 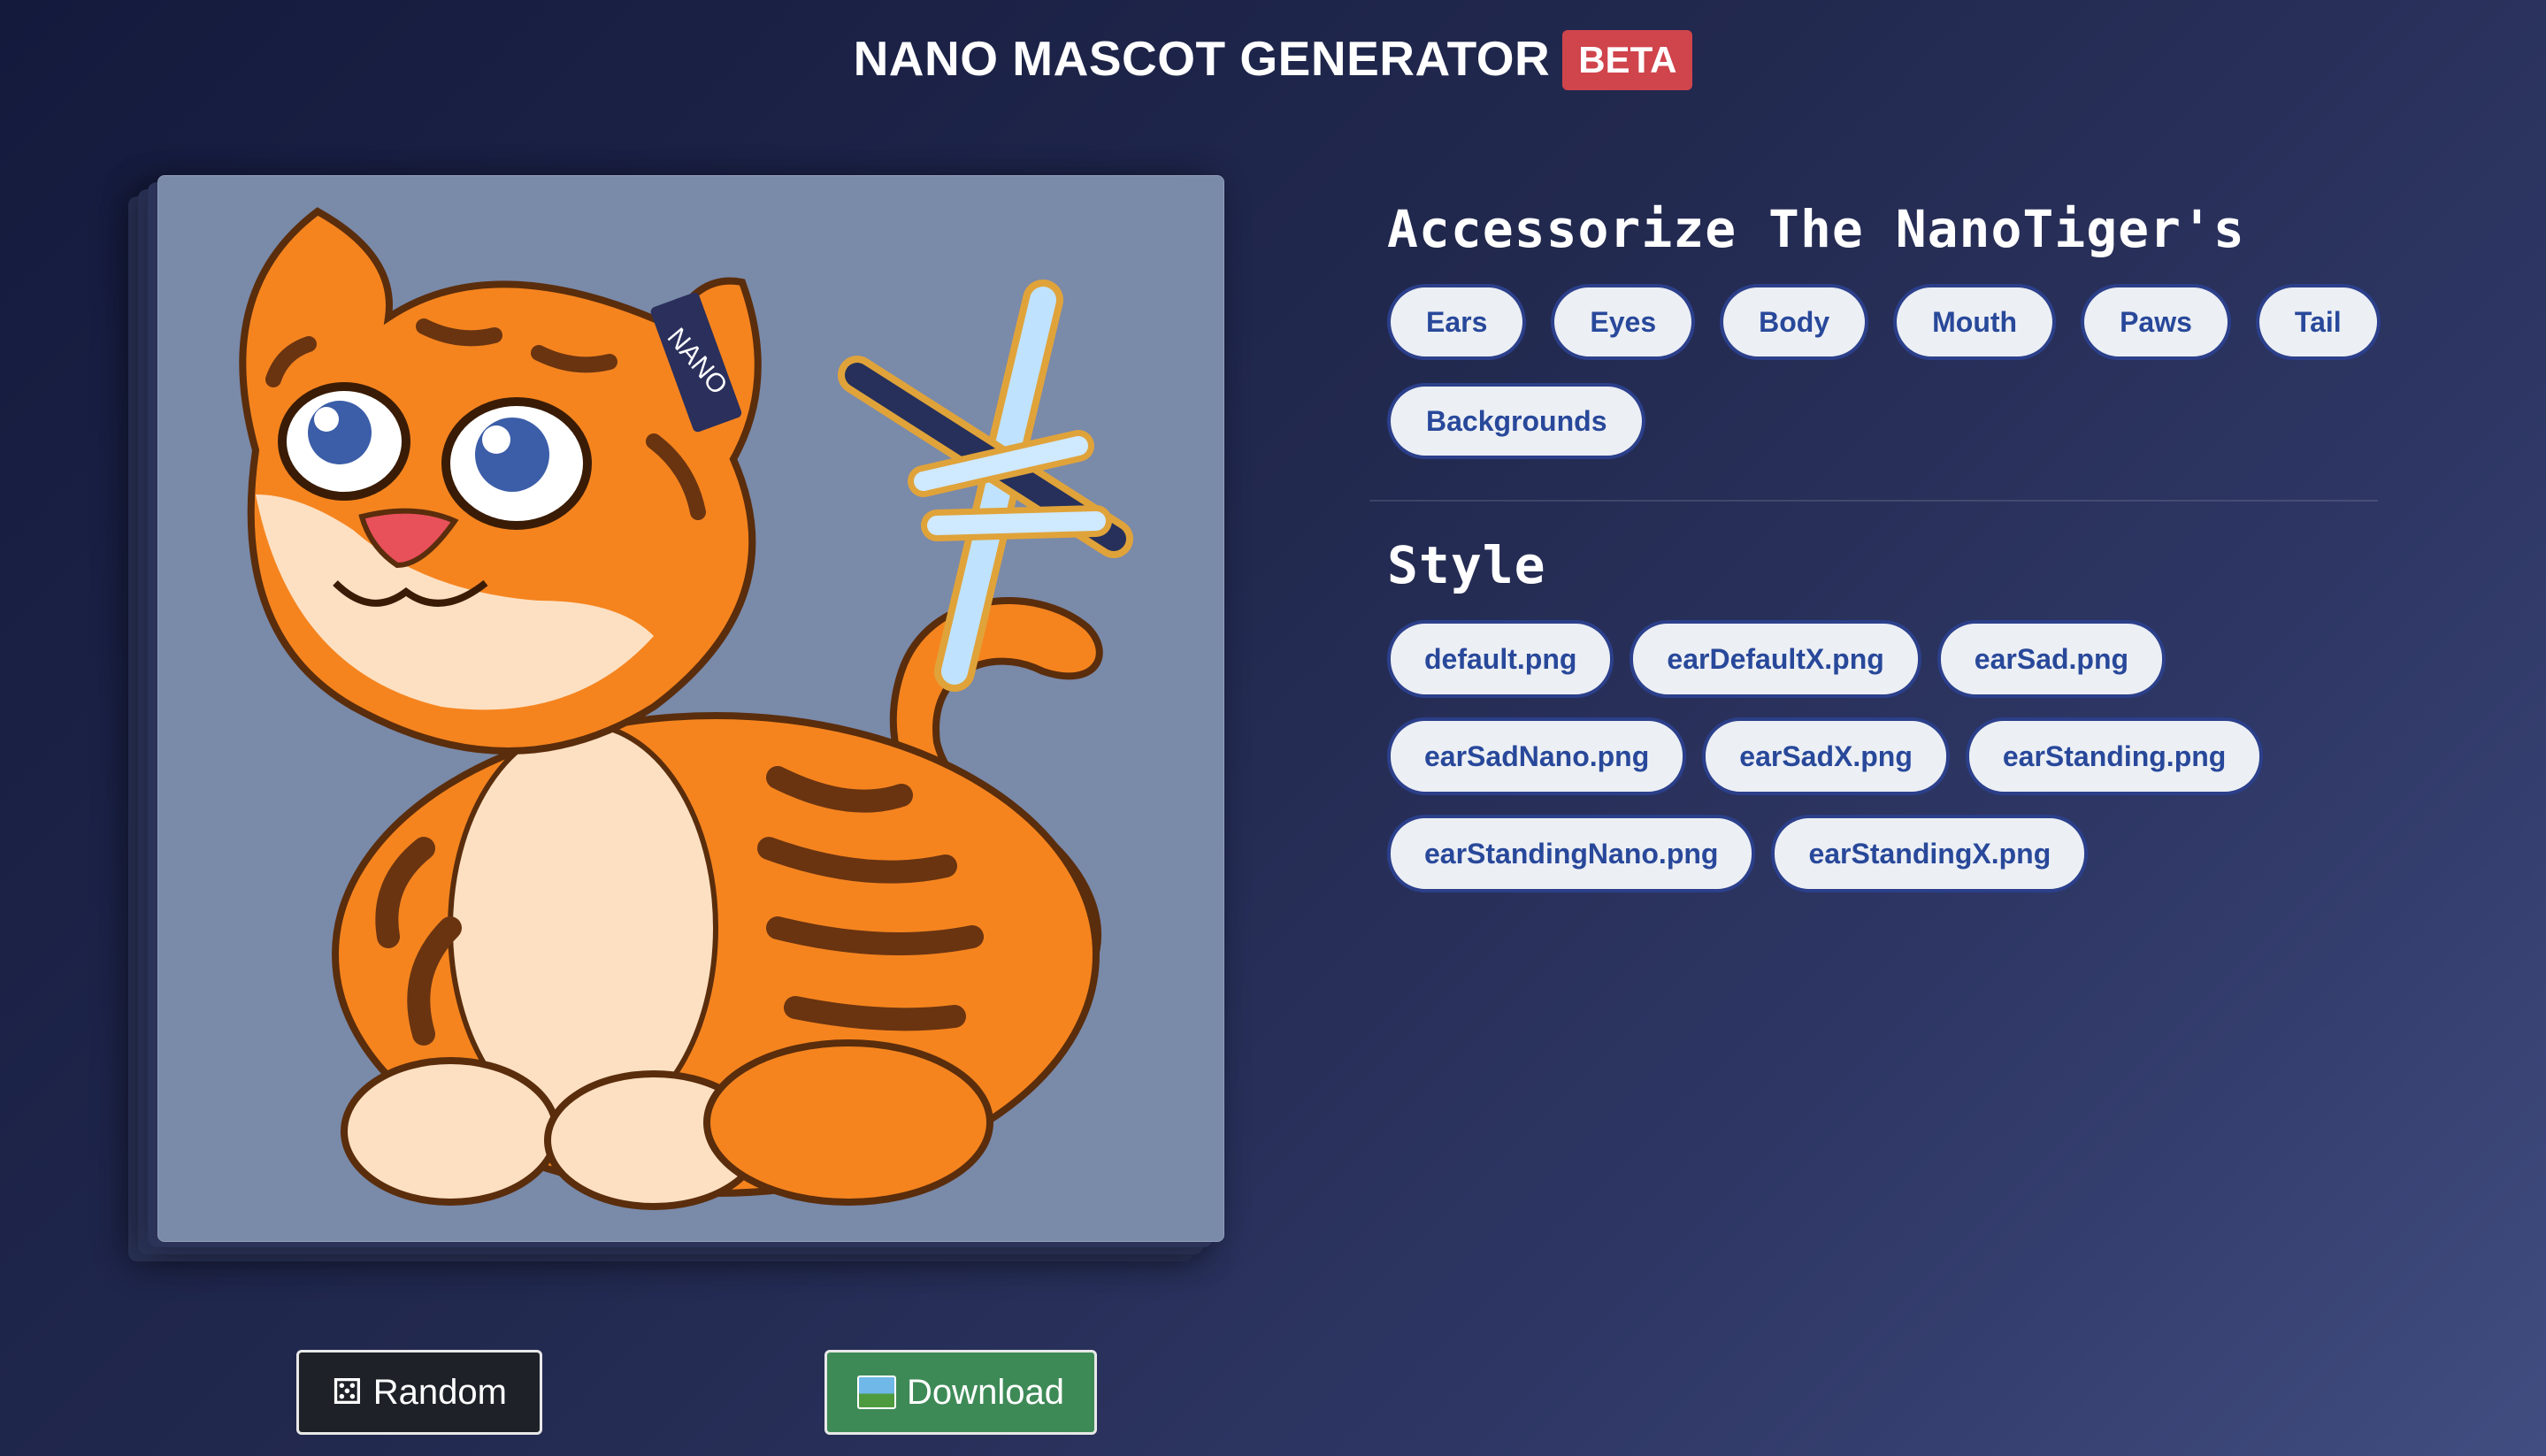 I want to click on category-mouth-button: Mouth, so click(x=1975, y=322).